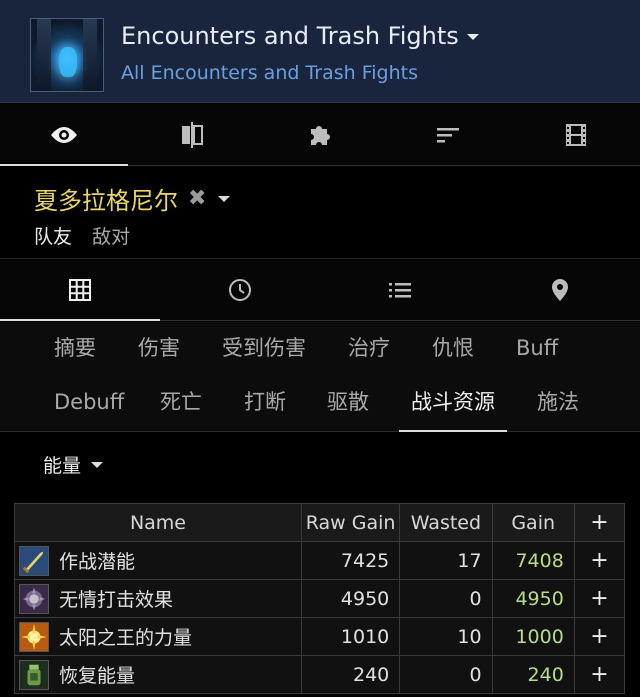  What do you see at coordinates (269, 73) in the screenshot?
I see `encounter-subtitle: All Encounters and Trash Fights` at bounding box center [269, 73].